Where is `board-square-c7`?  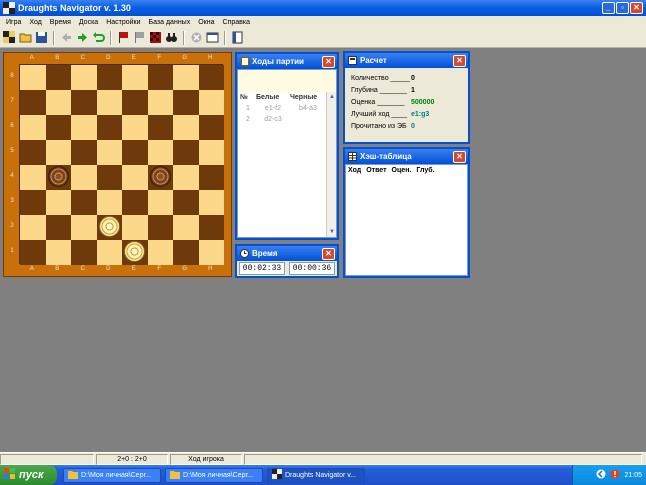
board-square-c7 is located at coordinates (84, 102).